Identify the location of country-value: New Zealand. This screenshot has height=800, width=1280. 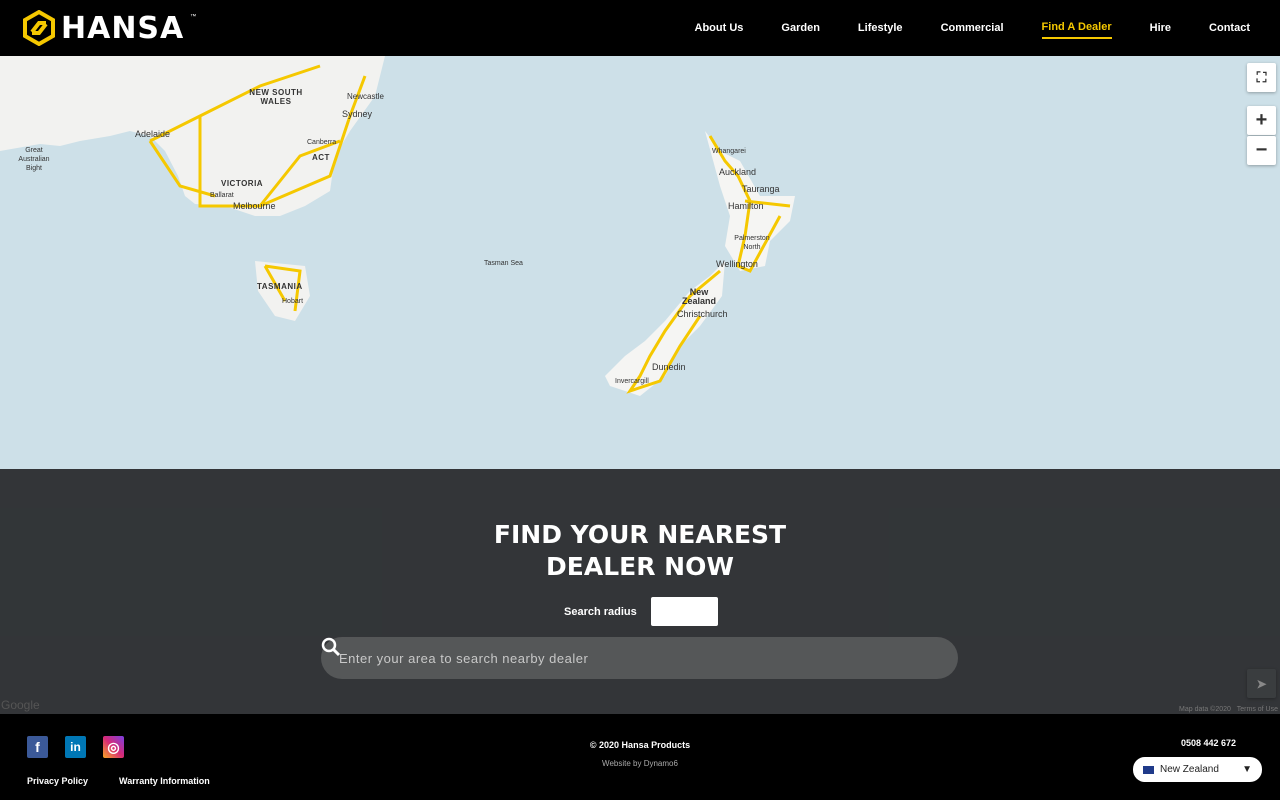
(1189, 769).